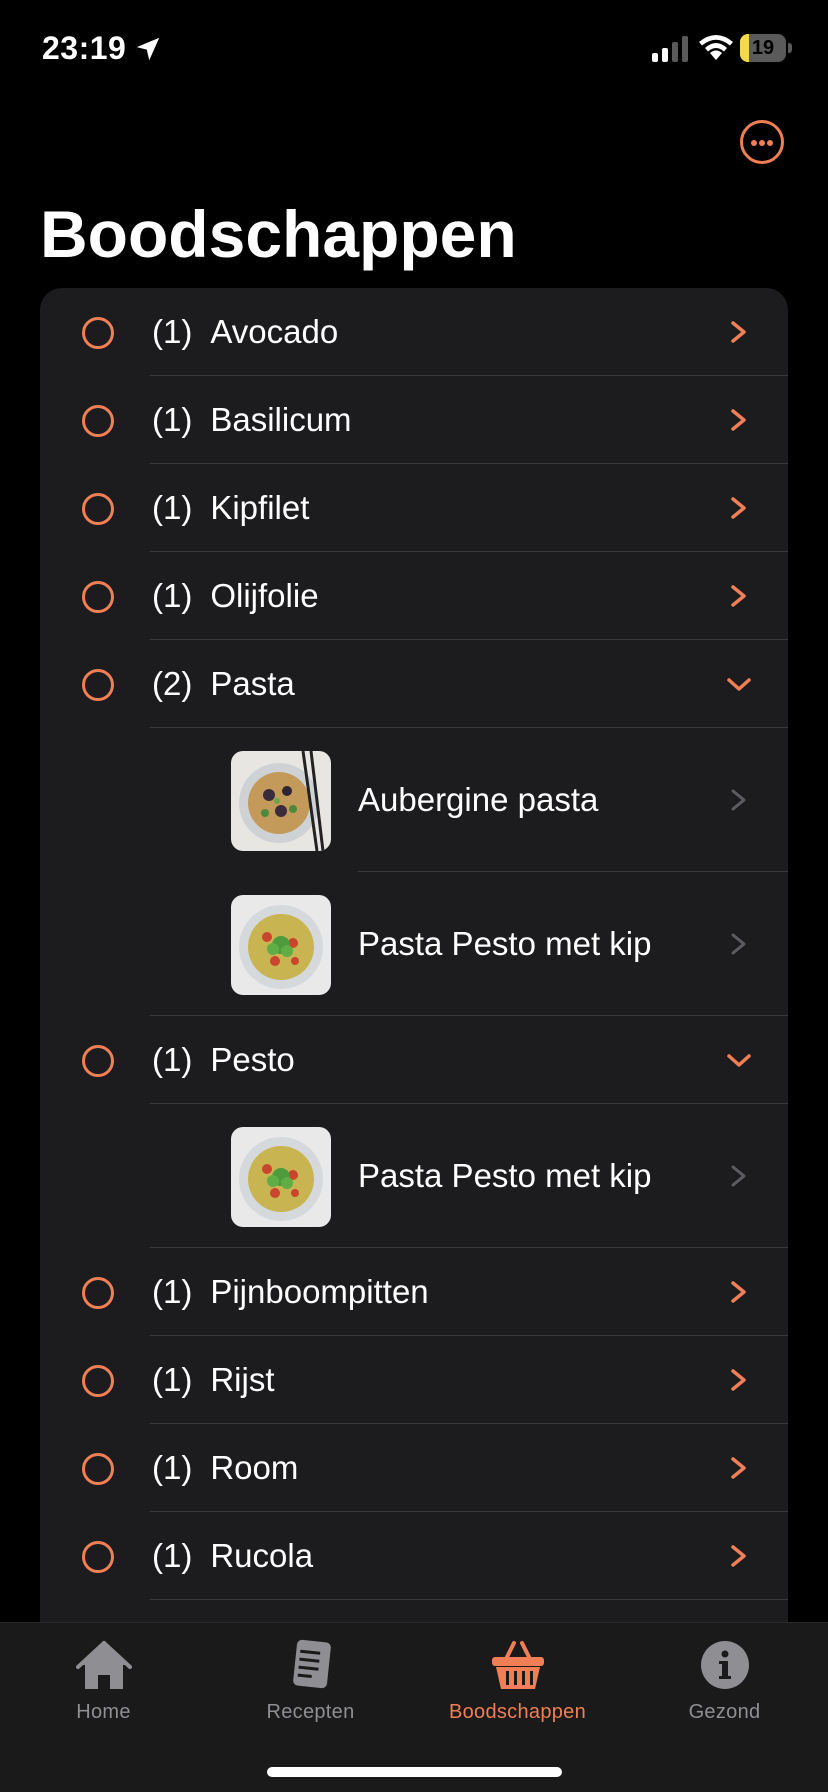  Describe the element at coordinates (517, 1665) in the screenshot. I see `basket-icon` at that location.